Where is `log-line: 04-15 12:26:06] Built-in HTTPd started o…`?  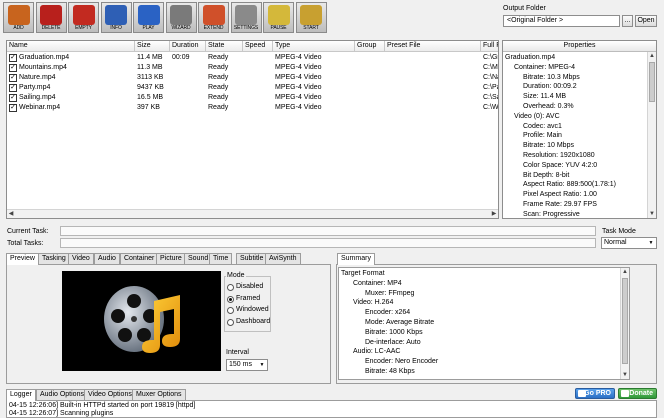 log-line: 04-15 12:26:06] Built-in HTTPd started o… is located at coordinates (102, 405).